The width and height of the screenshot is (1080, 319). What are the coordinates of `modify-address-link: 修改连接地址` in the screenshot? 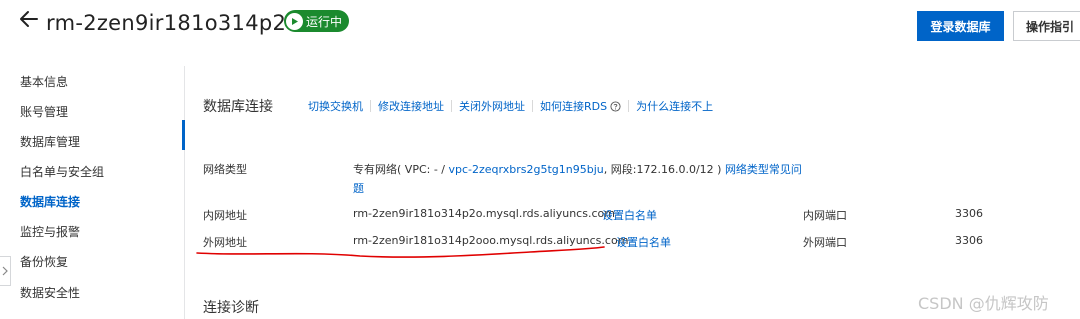 It's located at (411, 106).